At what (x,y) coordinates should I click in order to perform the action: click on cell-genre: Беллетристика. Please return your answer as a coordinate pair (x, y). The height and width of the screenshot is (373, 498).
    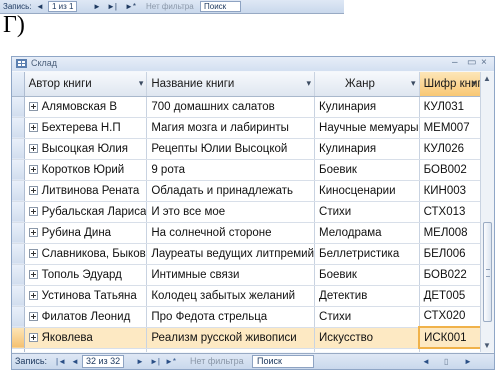
    Looking at the image, I should click on (367, 254).